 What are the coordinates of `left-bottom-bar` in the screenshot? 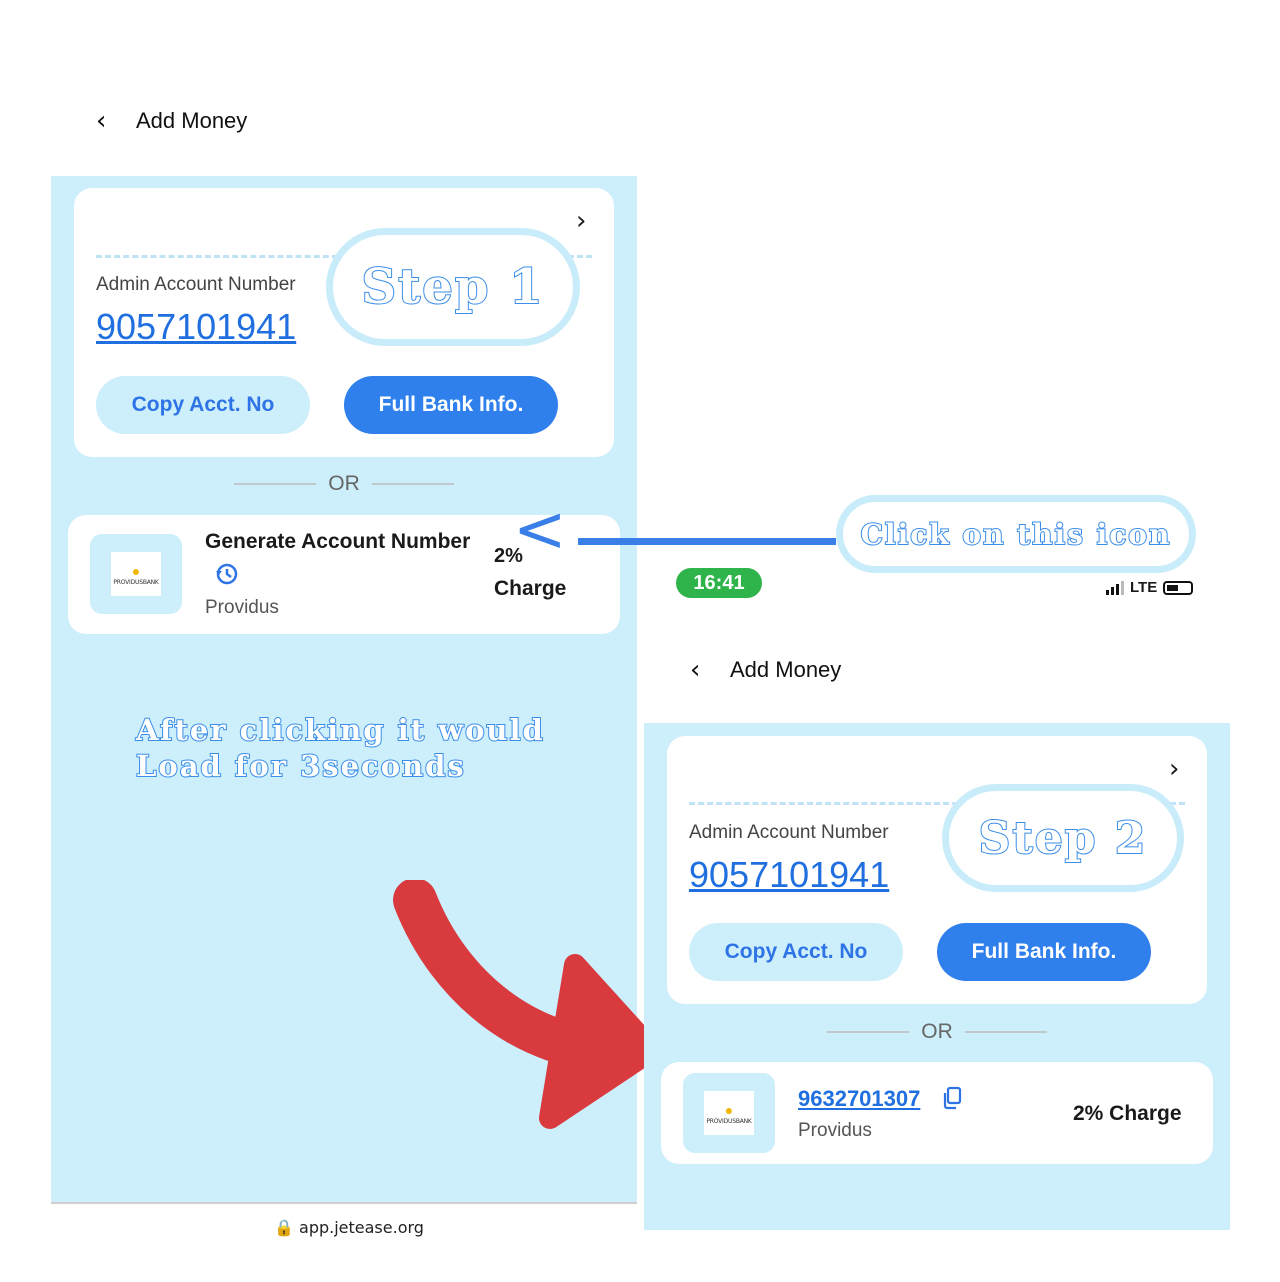 It's located at (344, 1242).